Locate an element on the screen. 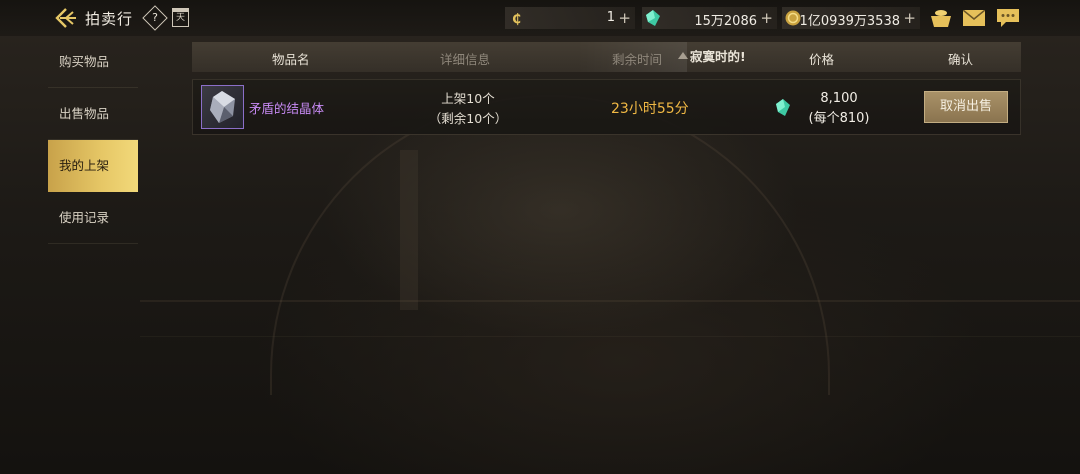 This screenshot has height=474, width=1080. time-remaining: 23小时55分 is located at coordinates (650, 109).